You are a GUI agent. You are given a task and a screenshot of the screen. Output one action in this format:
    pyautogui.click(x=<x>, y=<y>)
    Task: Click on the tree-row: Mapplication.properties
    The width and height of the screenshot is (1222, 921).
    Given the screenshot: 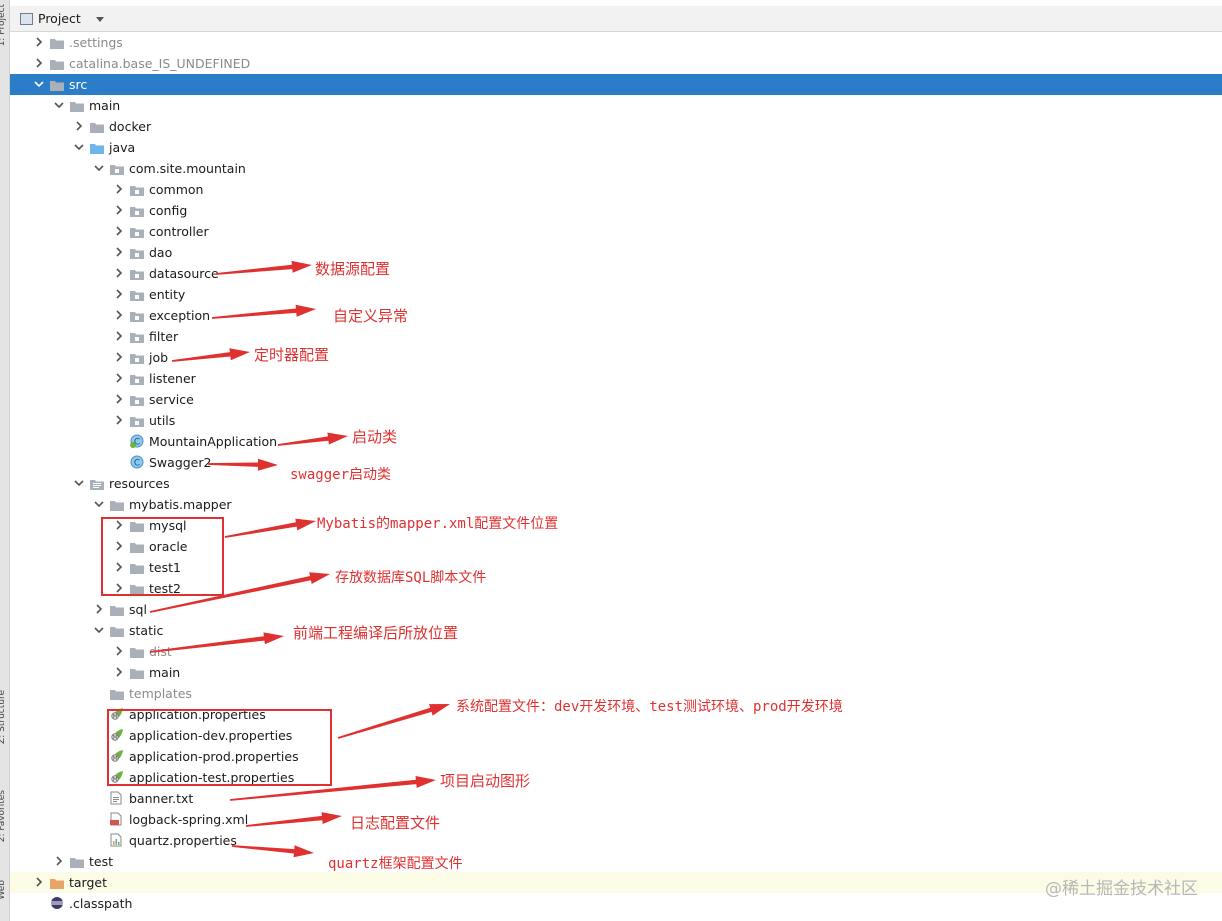 What is the action you would take?
    pyautogui.click(x=616, y=714)
    